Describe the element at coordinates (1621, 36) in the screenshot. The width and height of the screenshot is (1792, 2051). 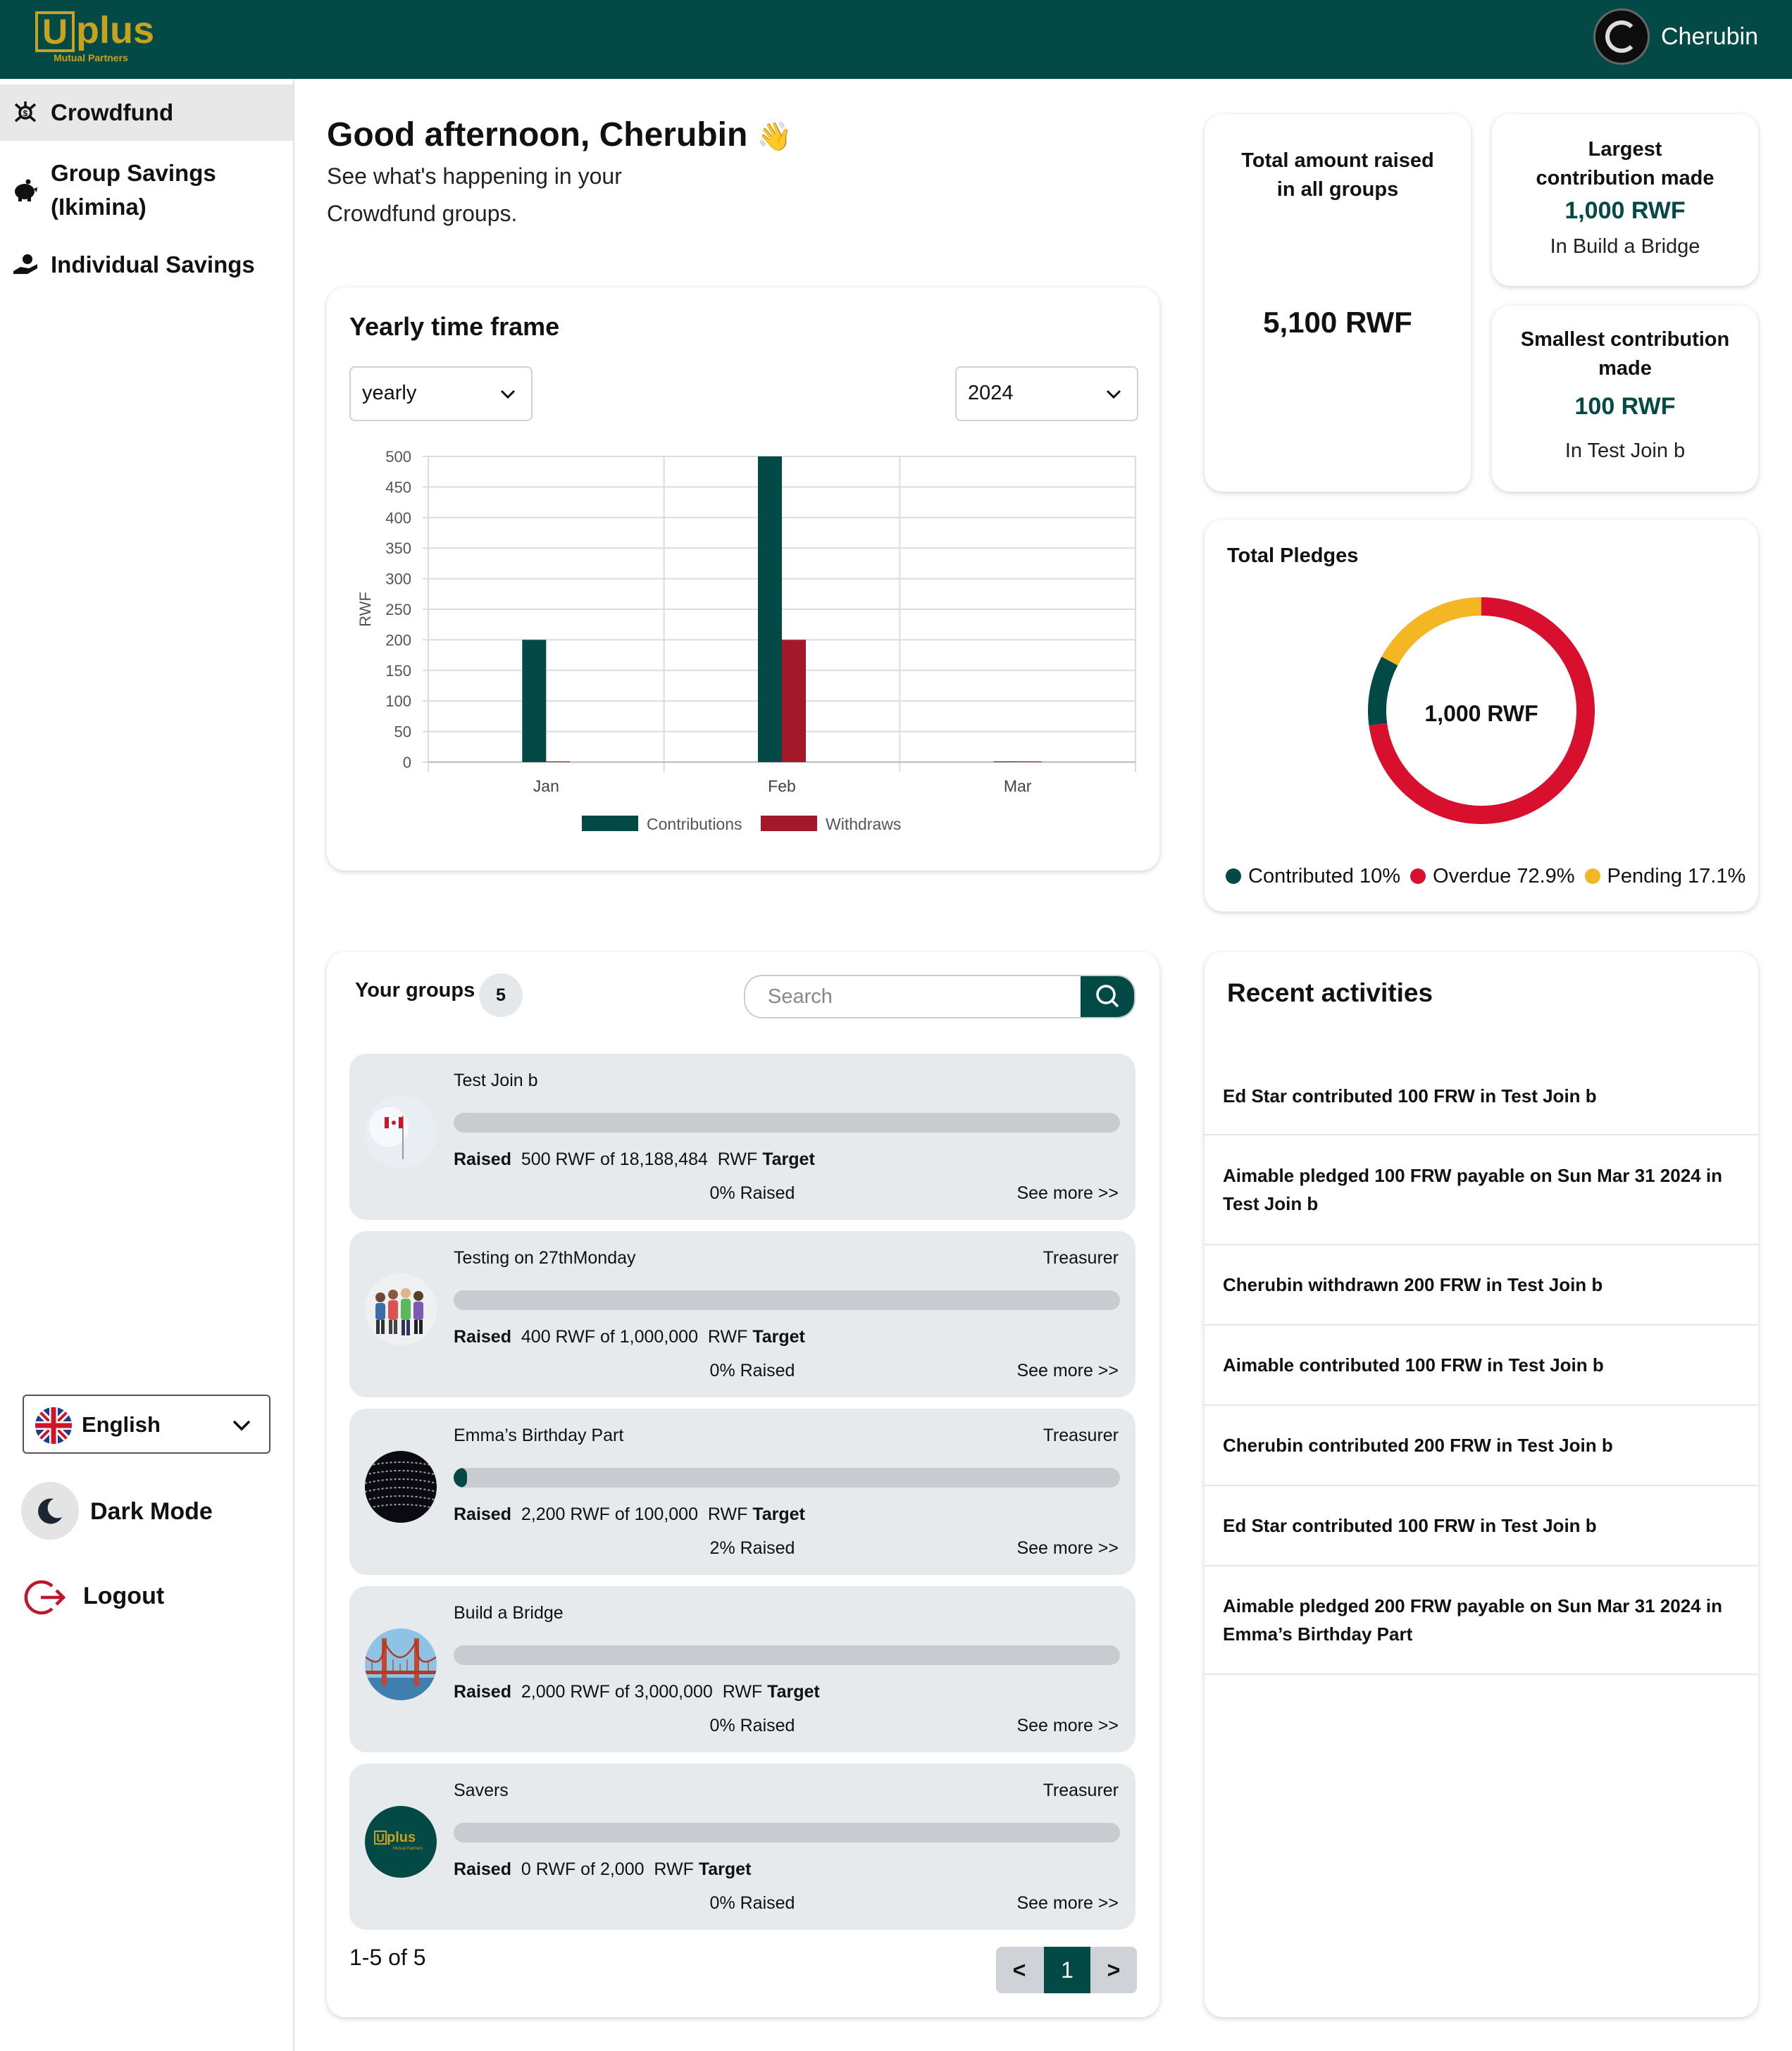
I see `user-avatar` at that location.